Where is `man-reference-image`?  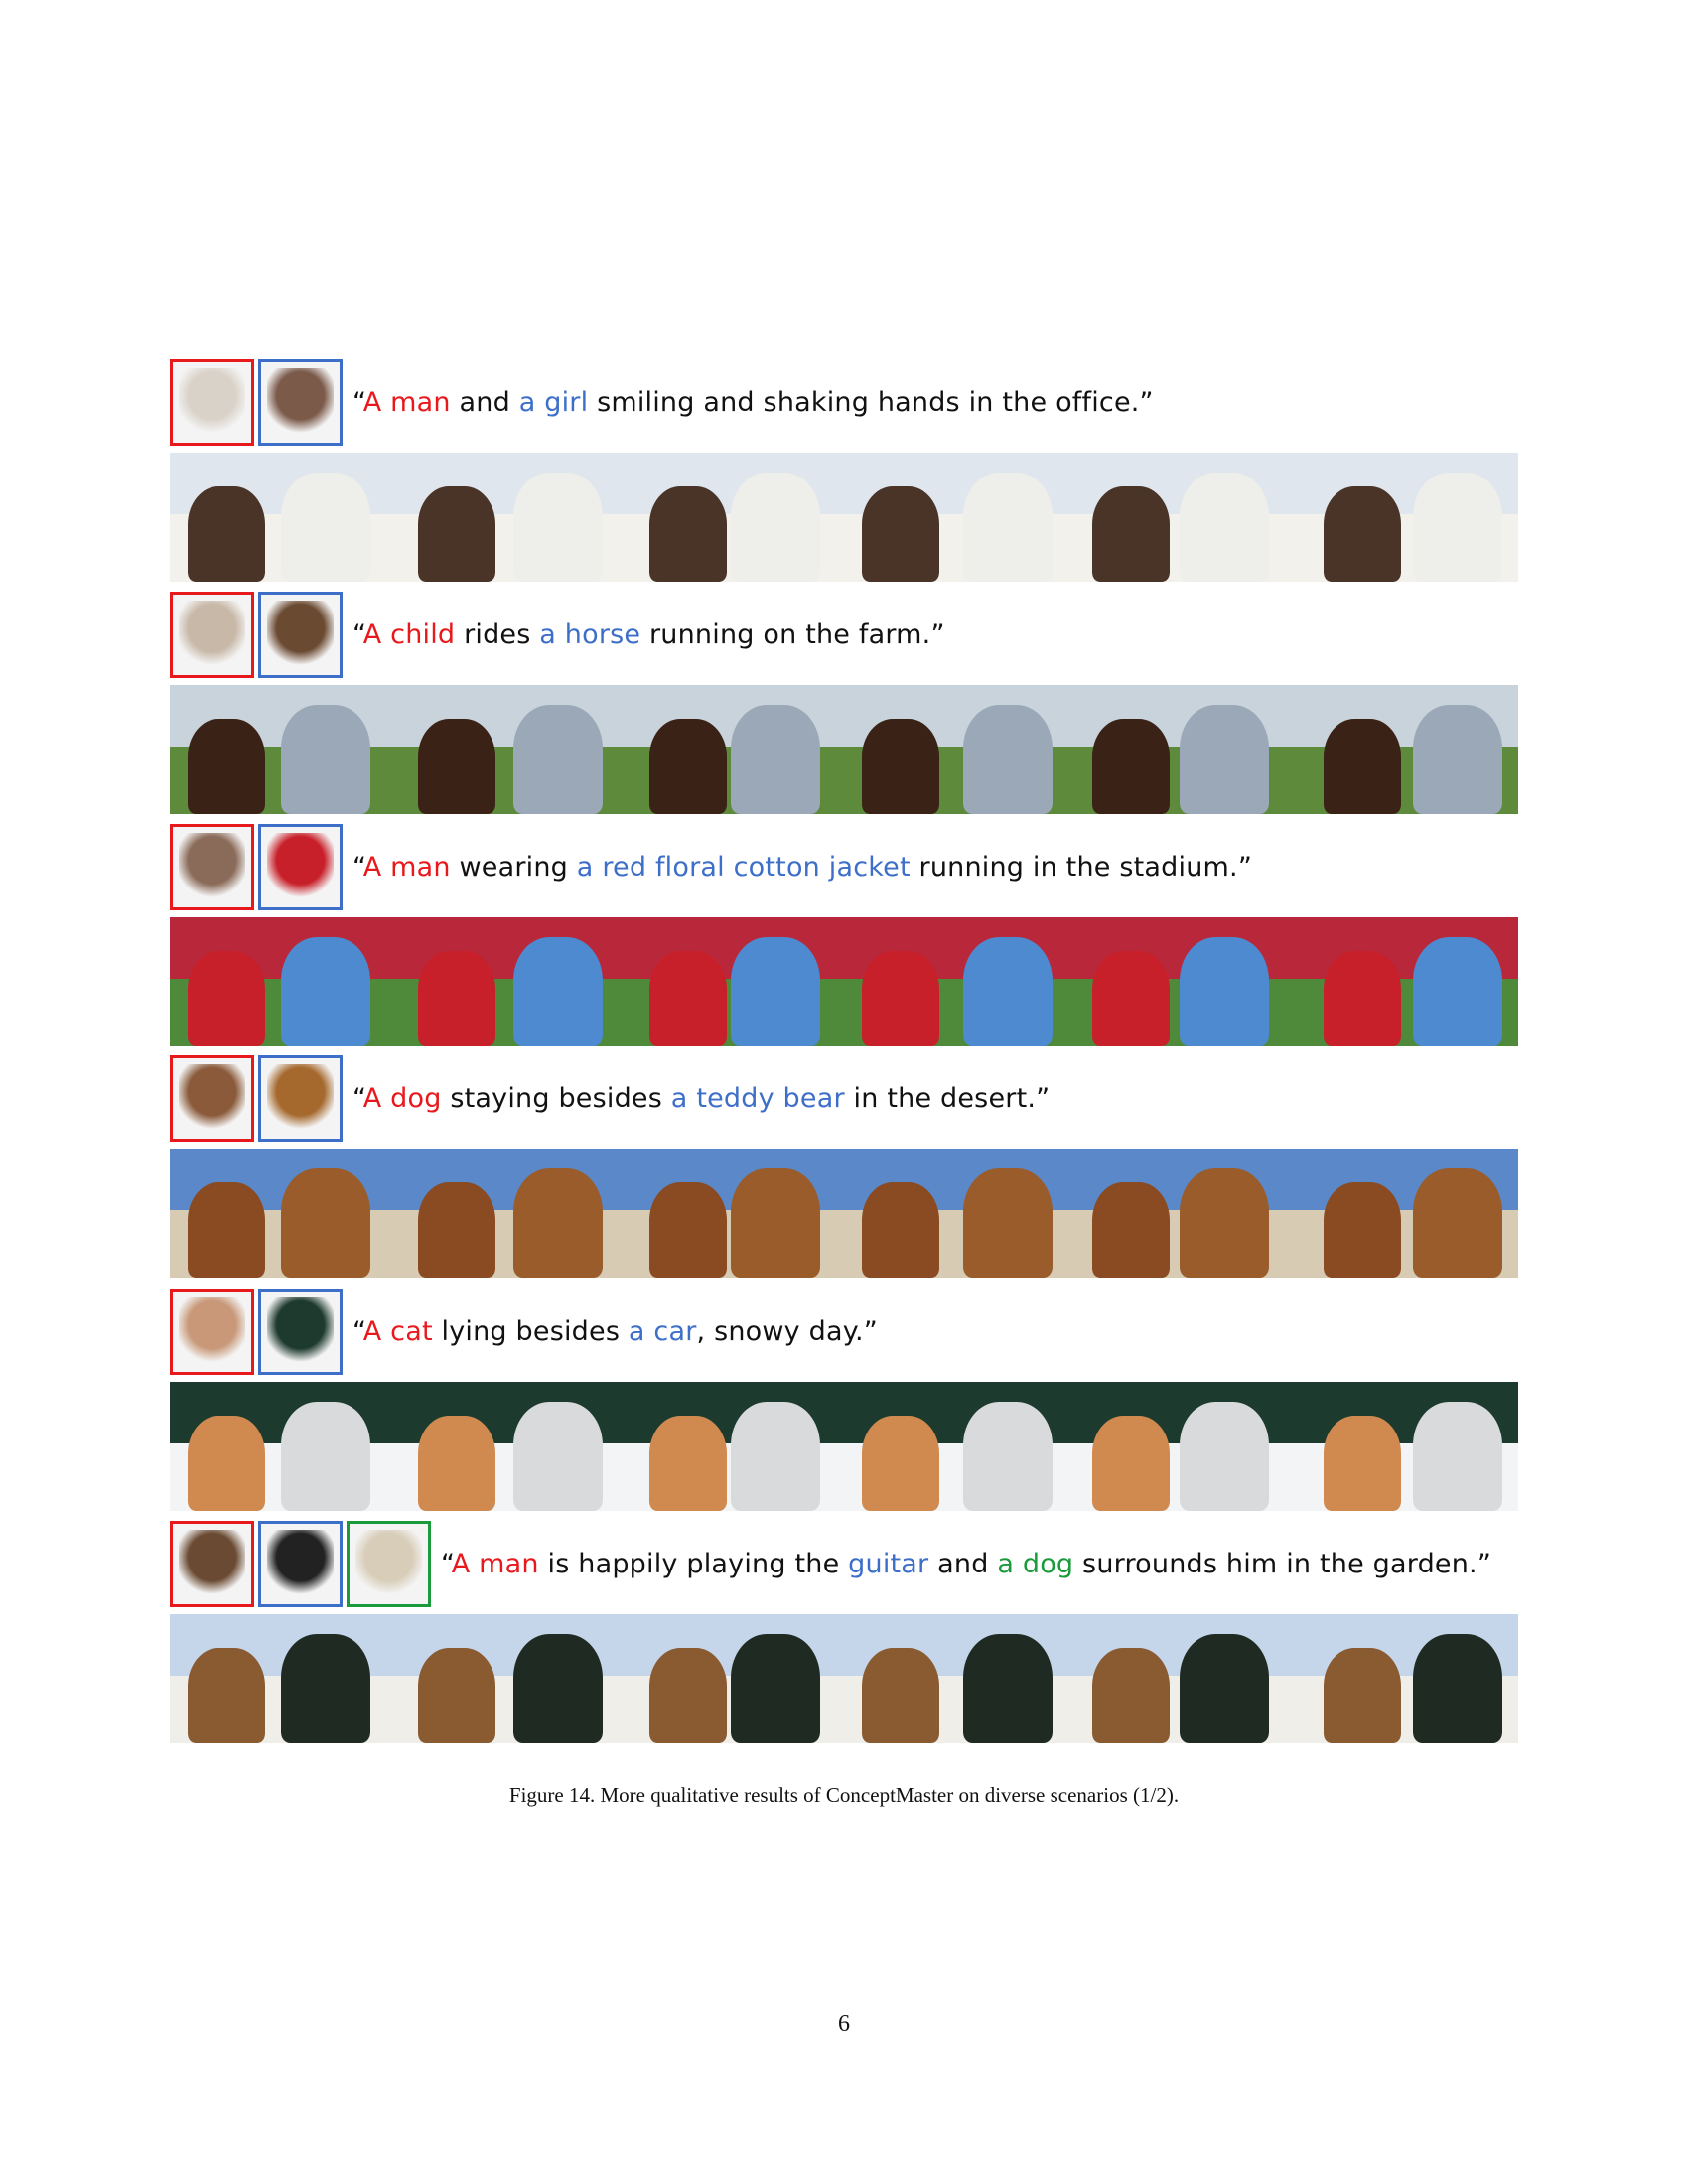
man-reference-image is located at coordinates (212, 1563).